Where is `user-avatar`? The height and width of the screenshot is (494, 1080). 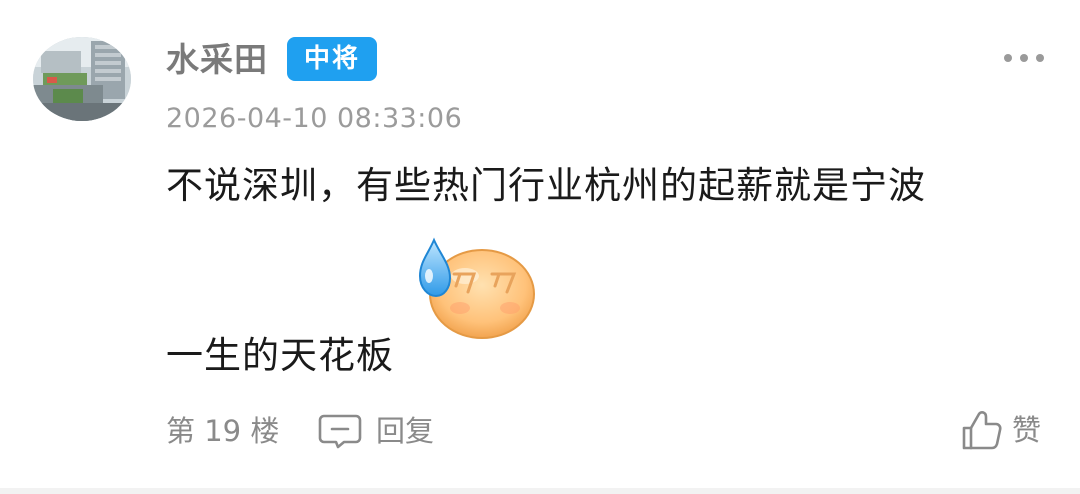 user-avatar is located at coordinates (82, 79).